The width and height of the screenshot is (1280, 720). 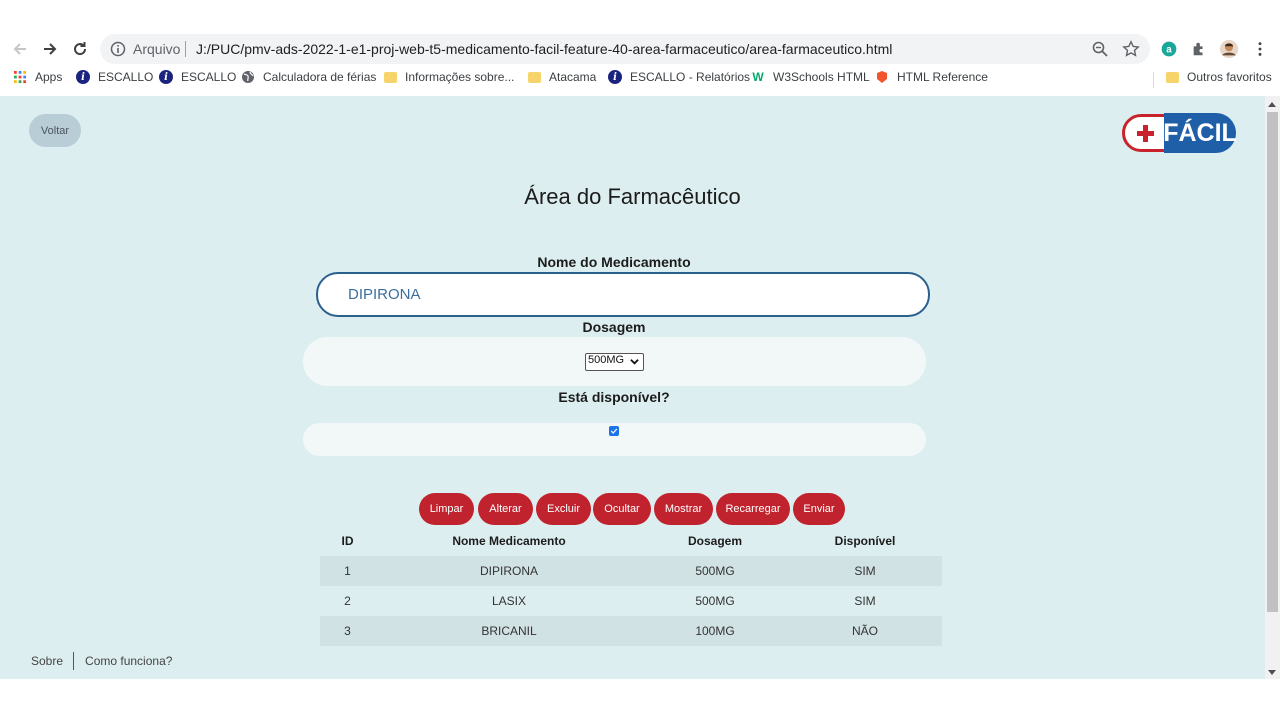 I want to click on bookmark-calculadora: Calculadora de férias, so click(x=308, y=77).